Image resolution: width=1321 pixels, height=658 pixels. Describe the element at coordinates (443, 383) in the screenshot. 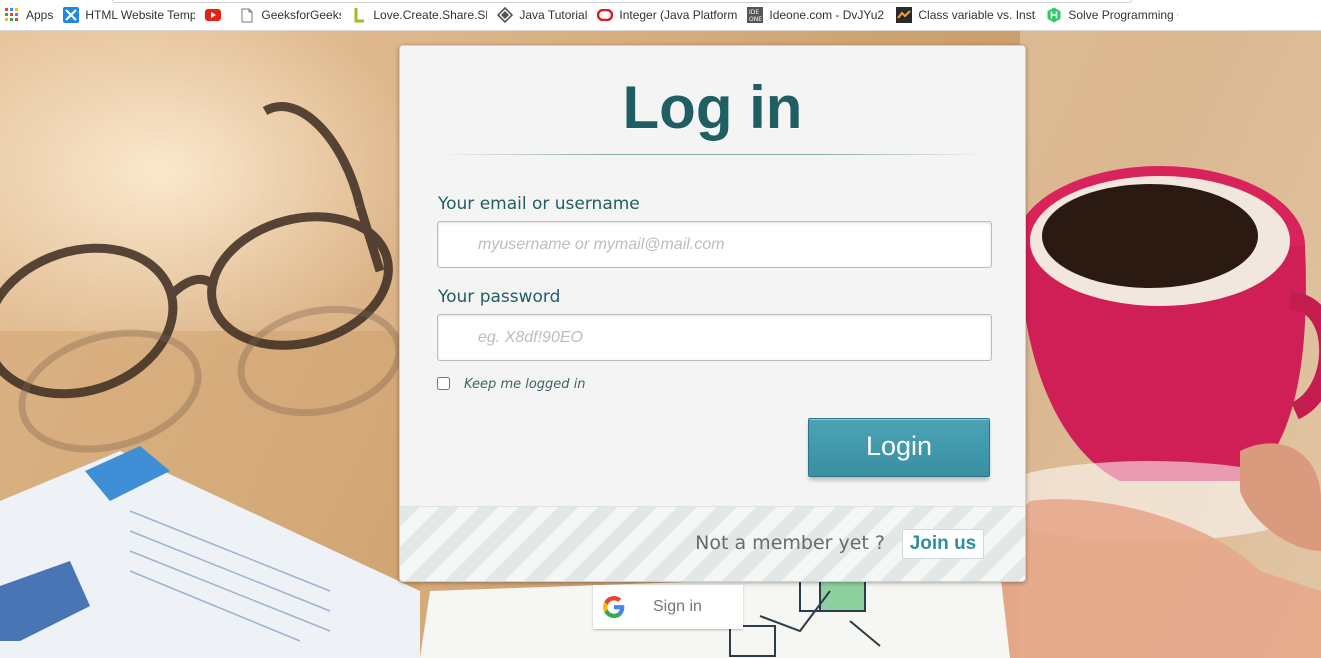

I see `remember-me-checkbox` at that location.